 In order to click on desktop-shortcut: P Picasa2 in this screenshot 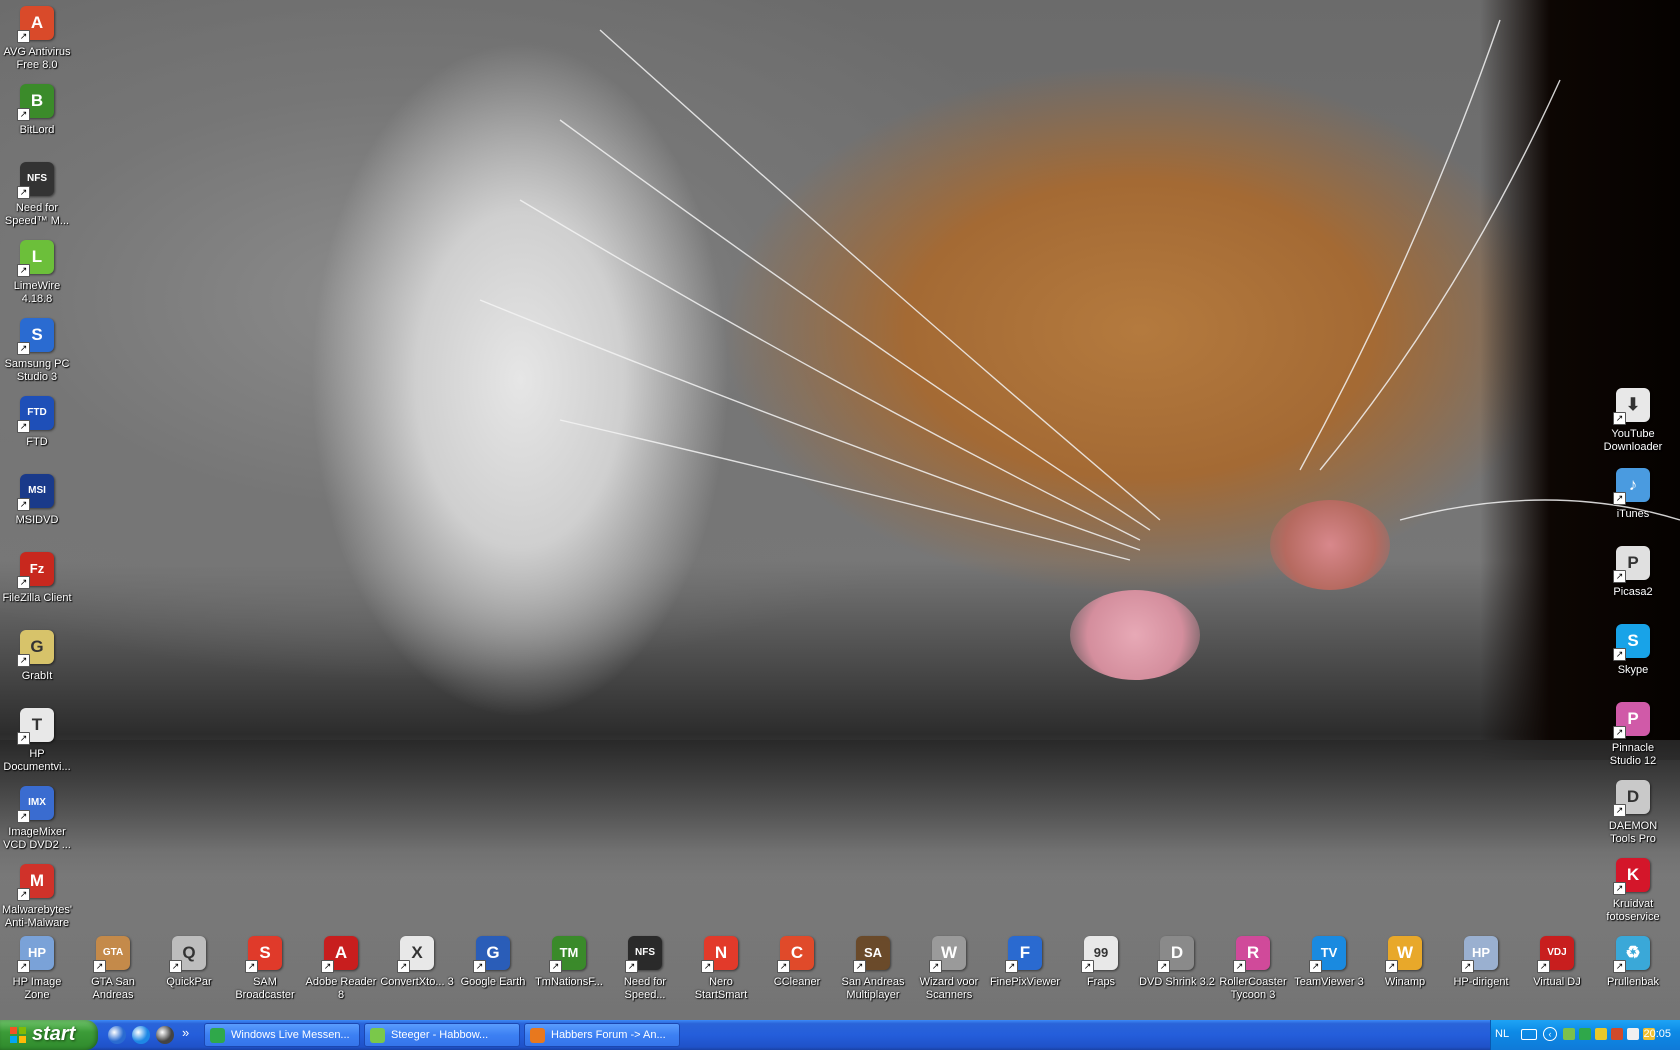, I will do `click(1633, 572)`.